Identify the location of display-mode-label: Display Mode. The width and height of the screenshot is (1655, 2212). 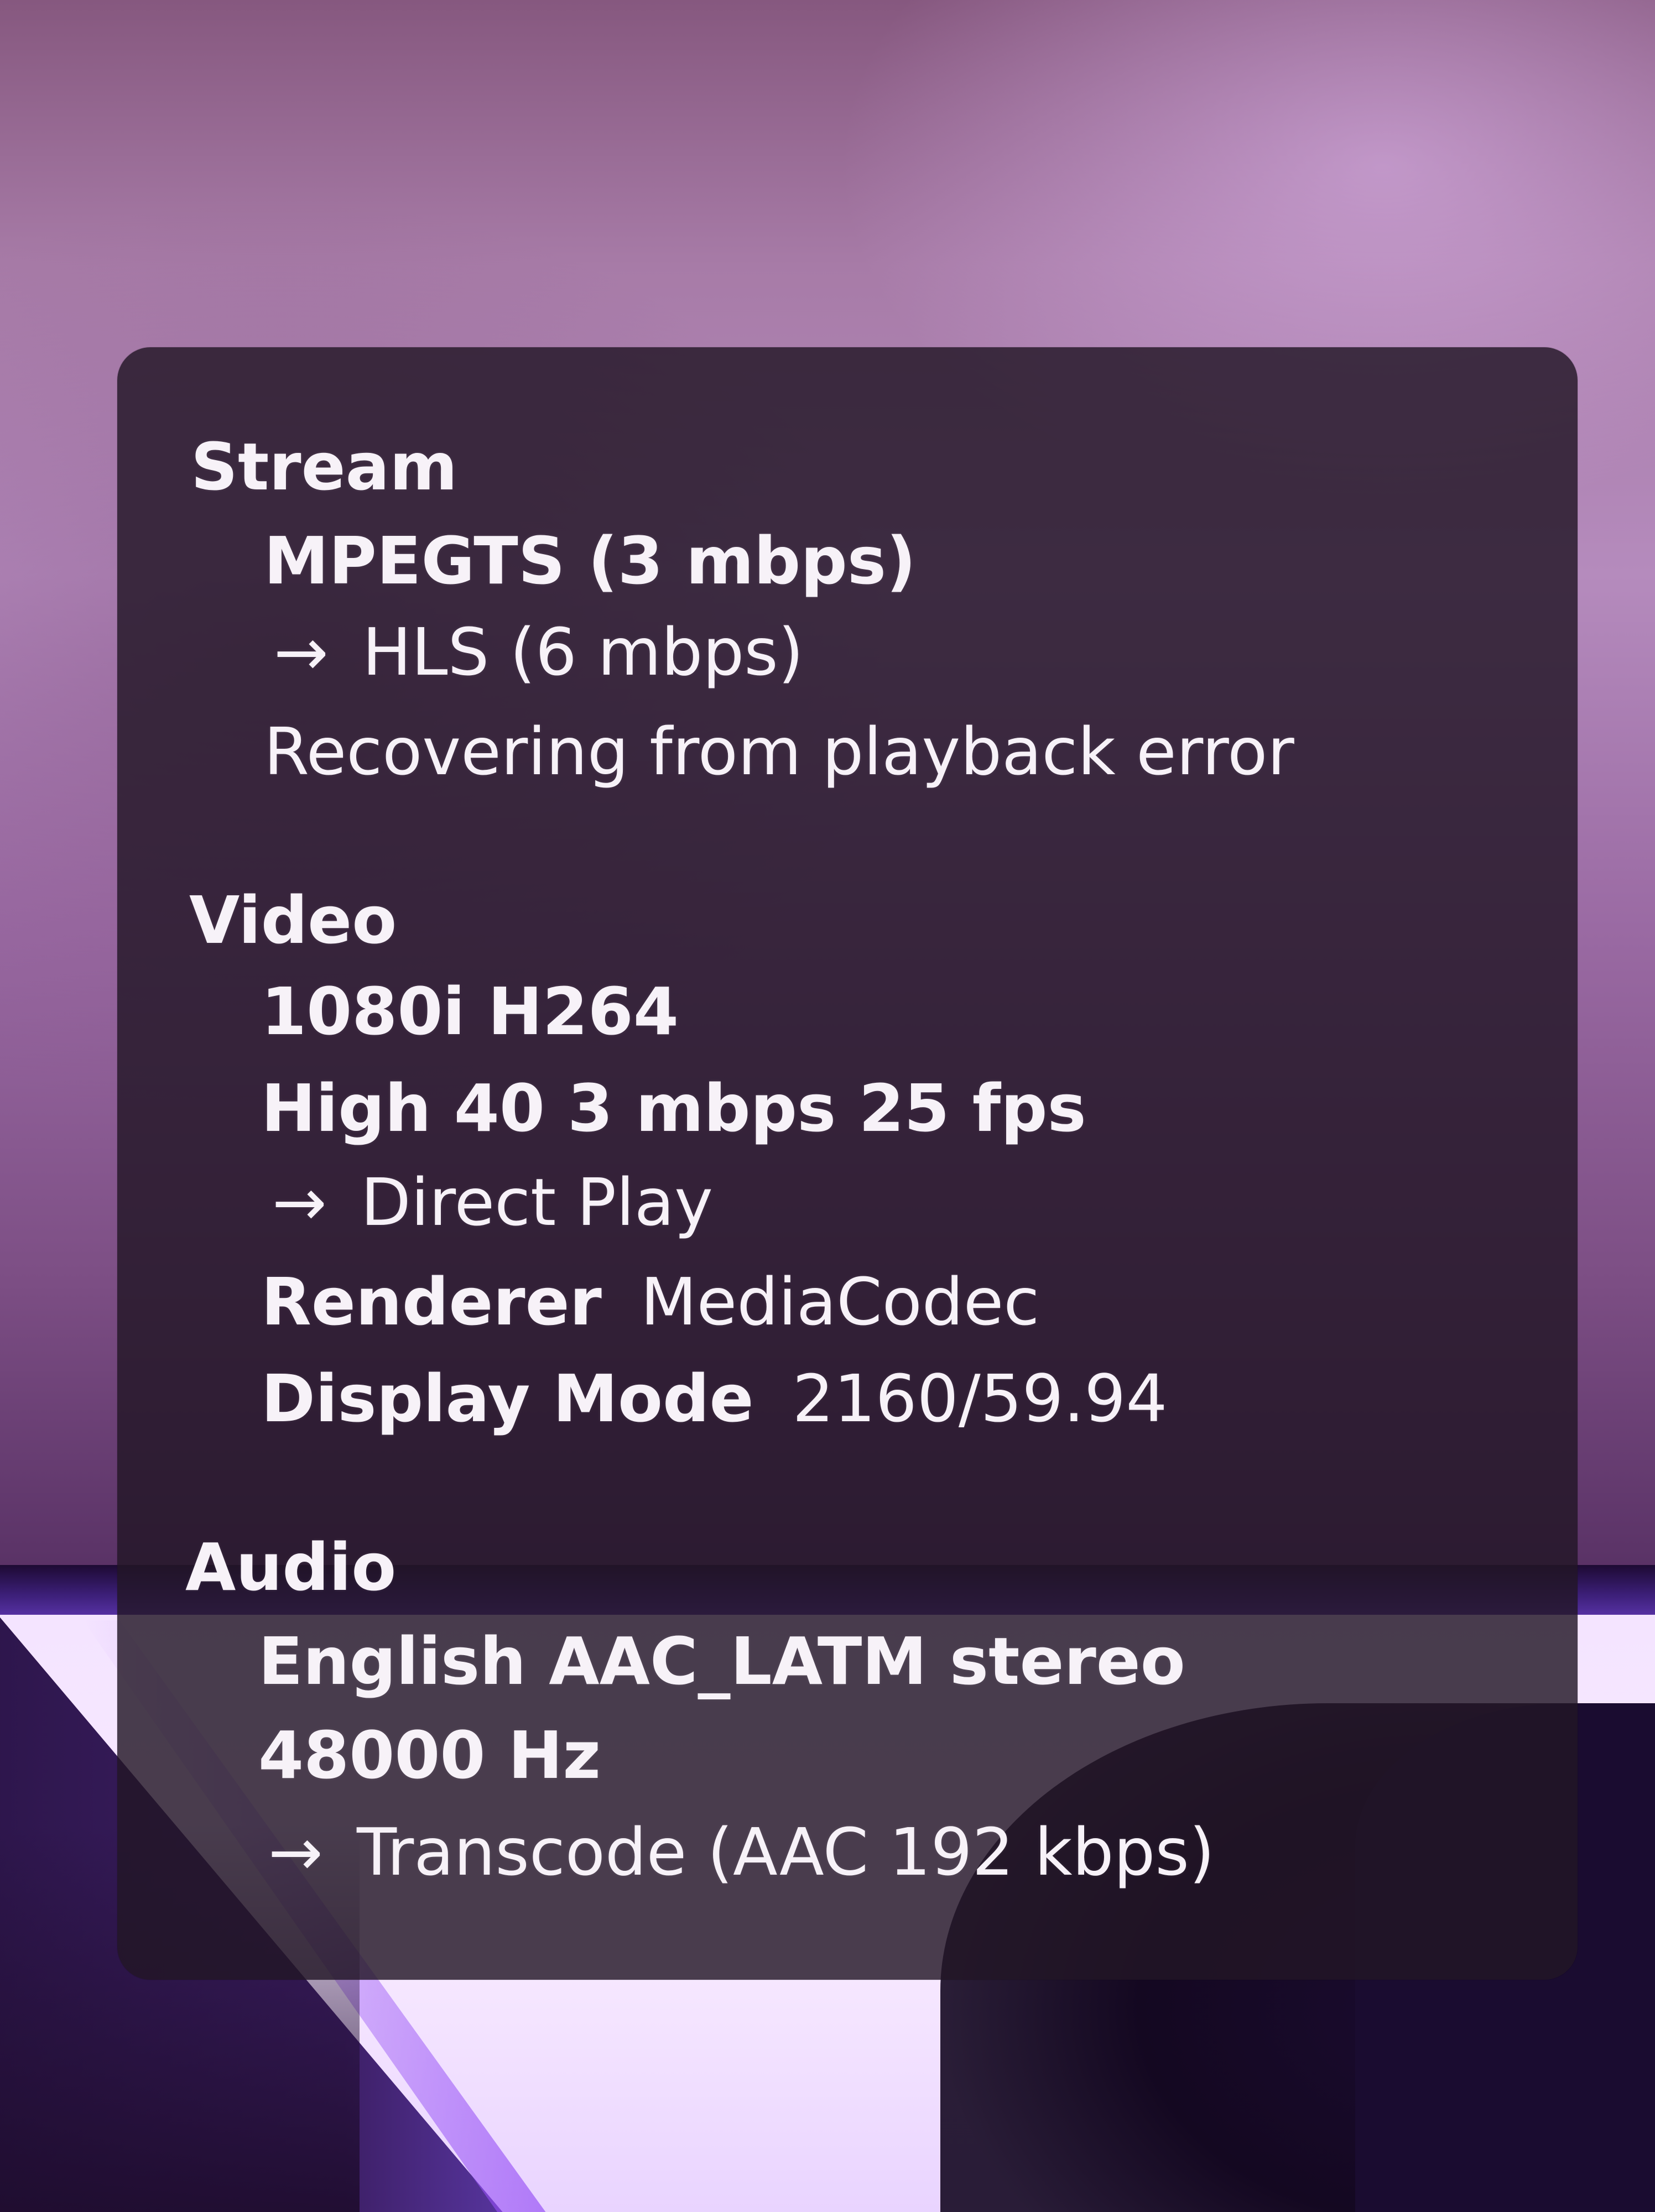
(507, 1399).